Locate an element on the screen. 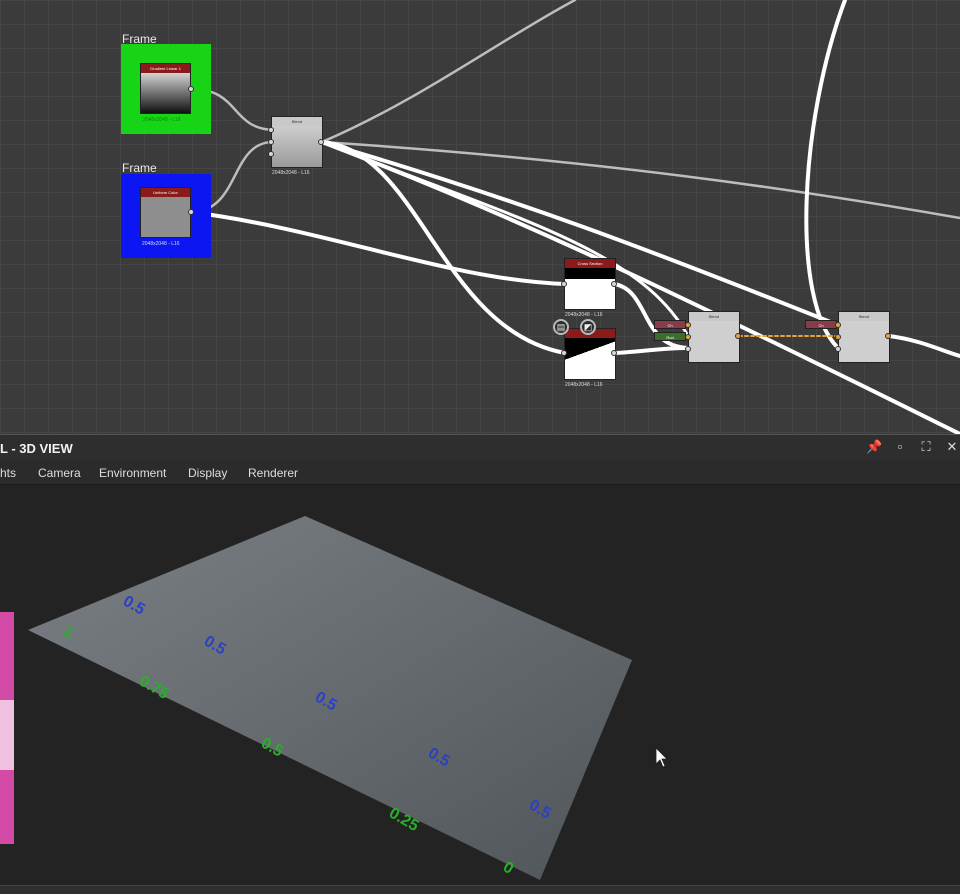  menu-lights: hts is located at coordinates (8, 473).